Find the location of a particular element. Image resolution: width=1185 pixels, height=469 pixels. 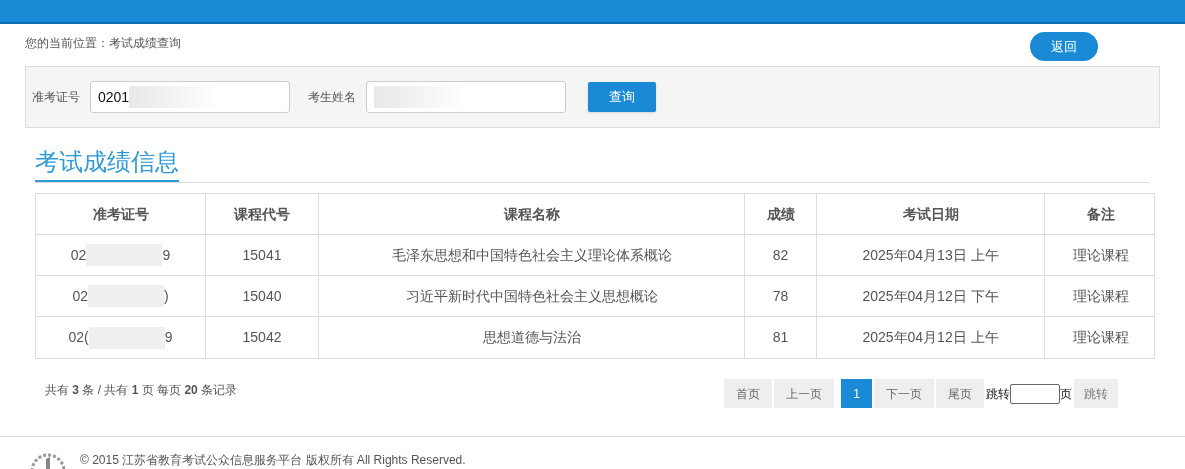

table-cell: 2025年04月12日 下午 is located at coordinates (931, 296).